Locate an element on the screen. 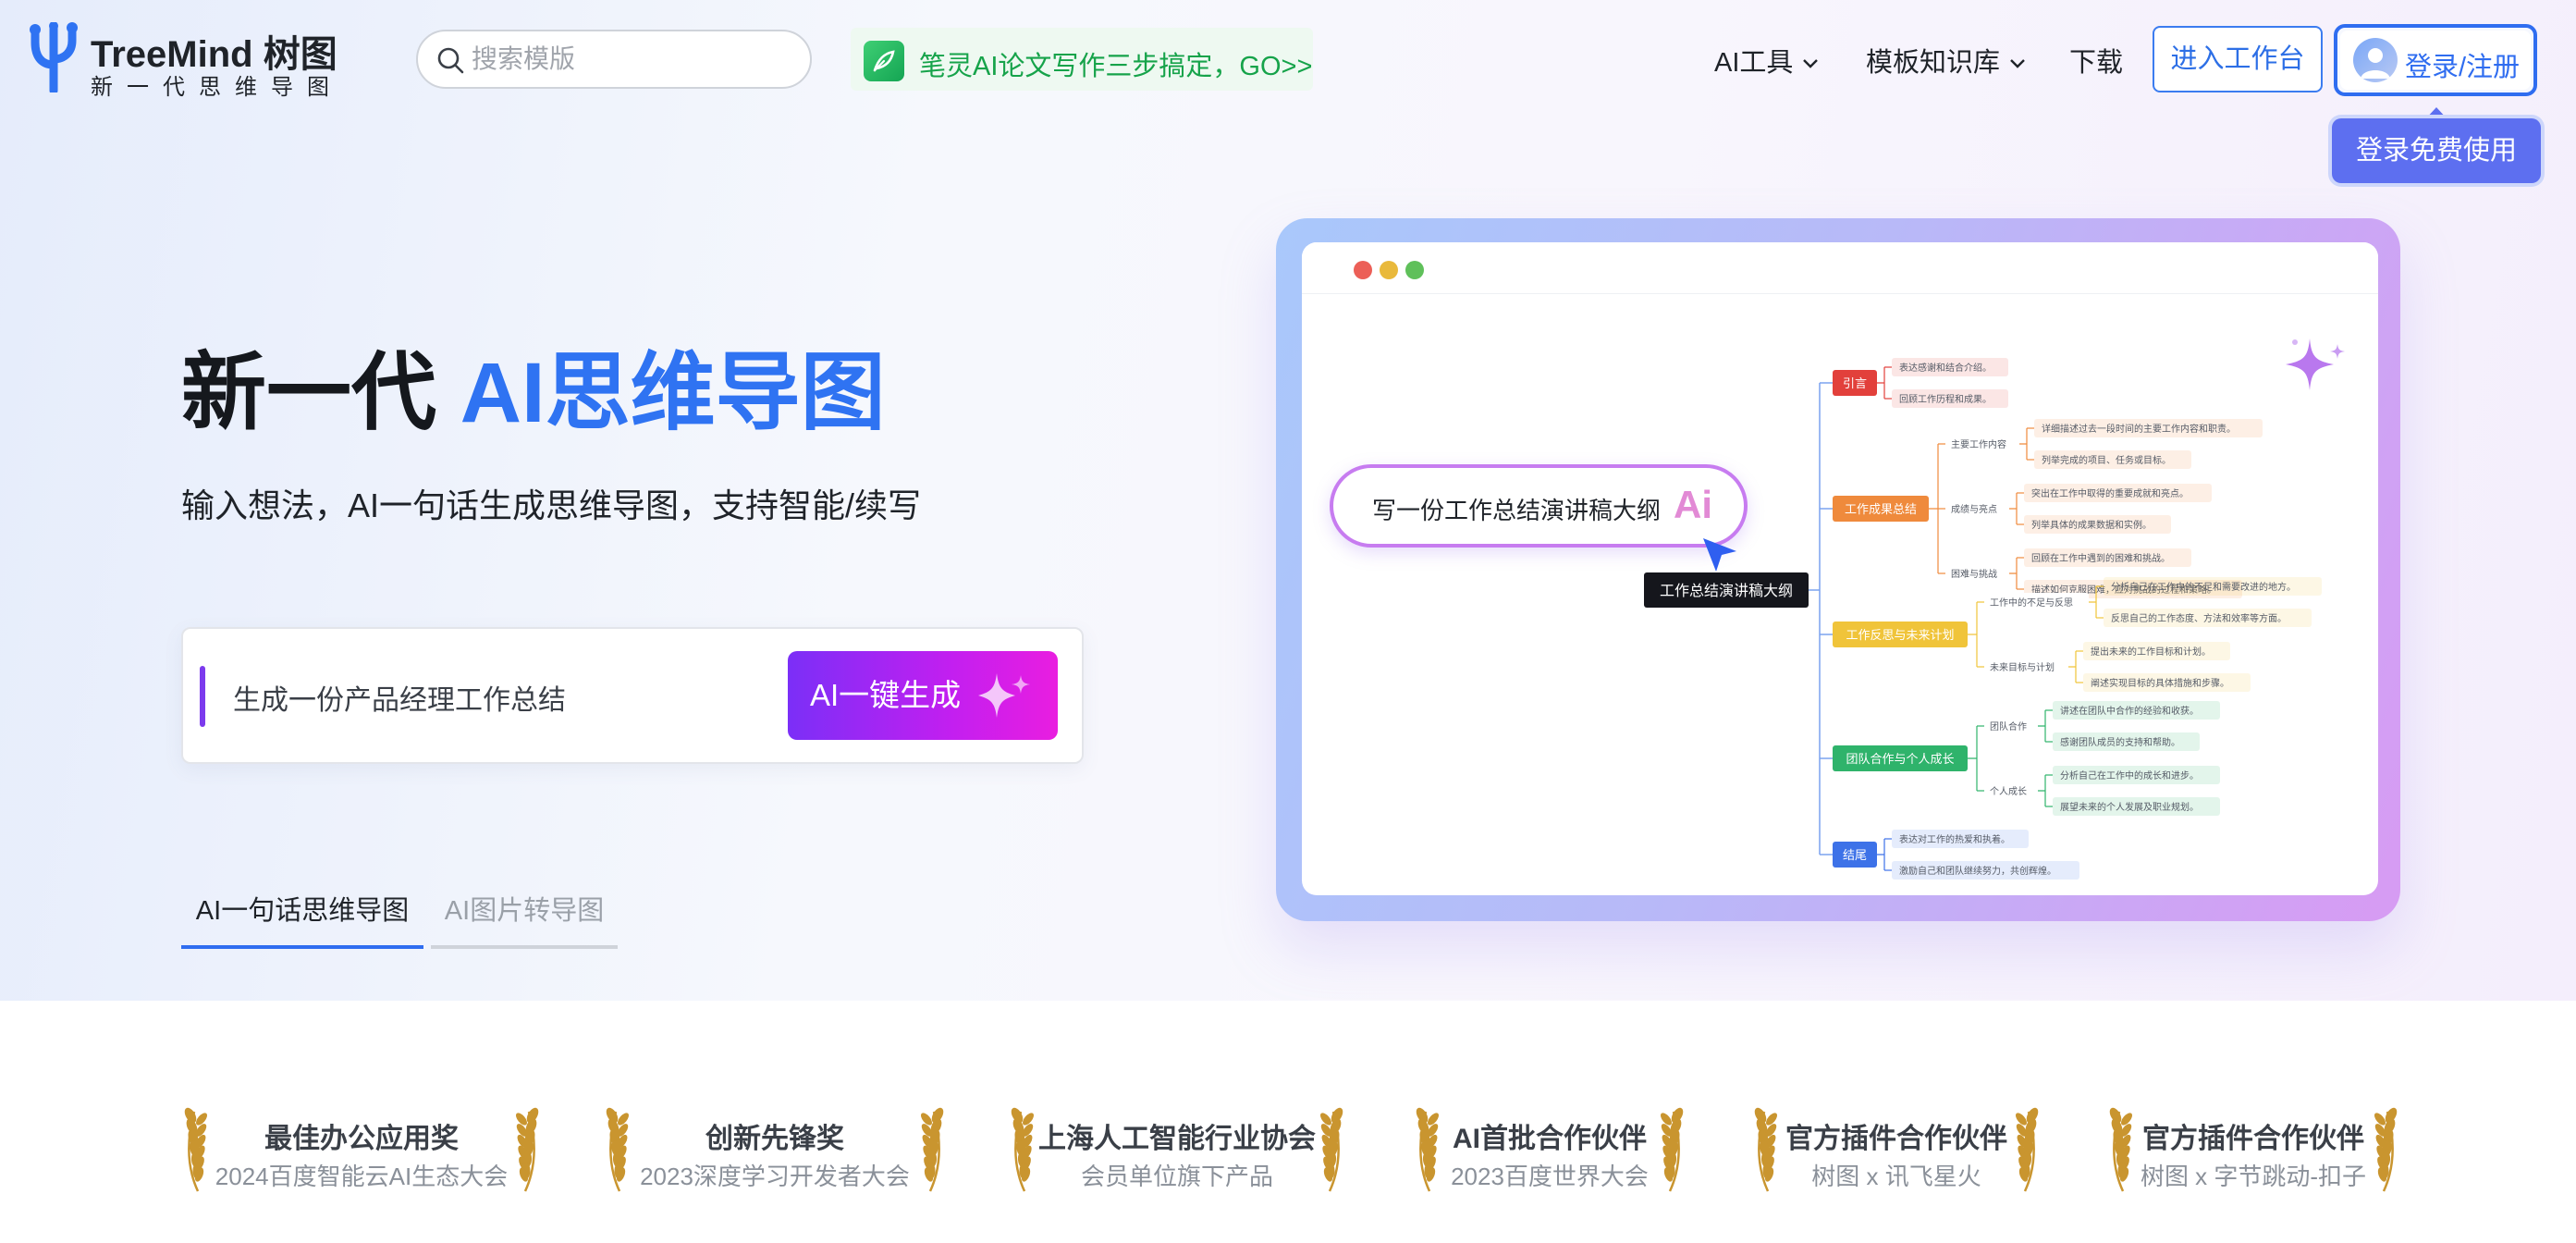 This screenshot has height=1243, width=2576. template-search-box is located at coordinates (614, 59).